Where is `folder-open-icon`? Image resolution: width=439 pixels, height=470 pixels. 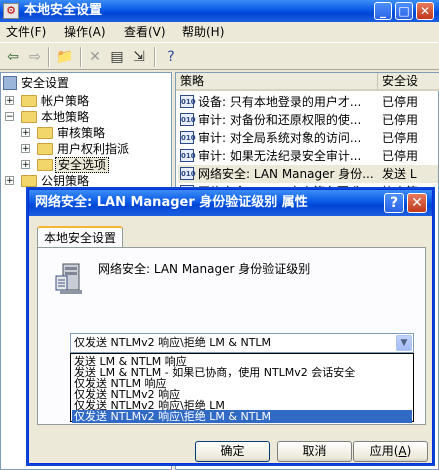
folder-open-icon is located at coordinates (29, 117).